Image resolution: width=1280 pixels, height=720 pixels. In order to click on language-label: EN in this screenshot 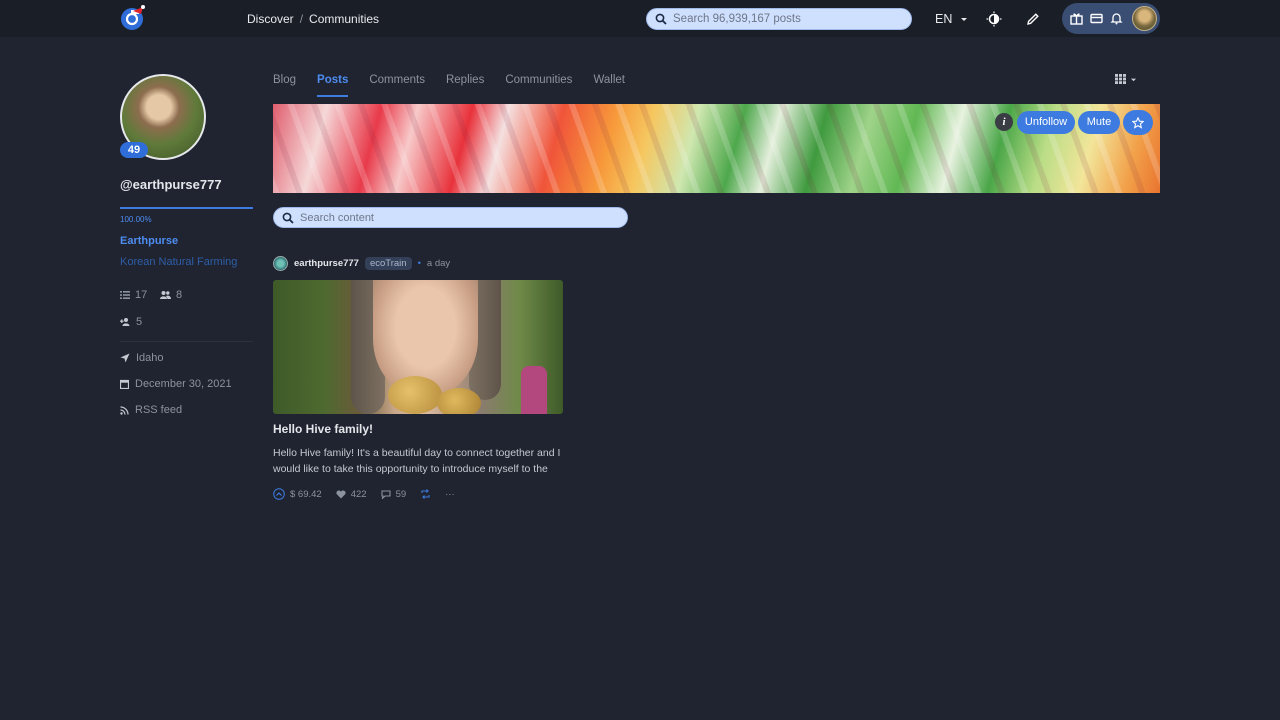, I will do `click(944, 19)`.